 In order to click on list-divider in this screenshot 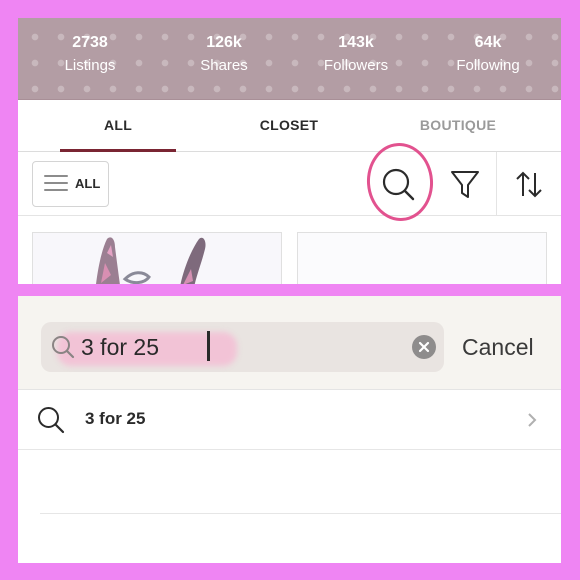, I will do `click(300, 513)`.